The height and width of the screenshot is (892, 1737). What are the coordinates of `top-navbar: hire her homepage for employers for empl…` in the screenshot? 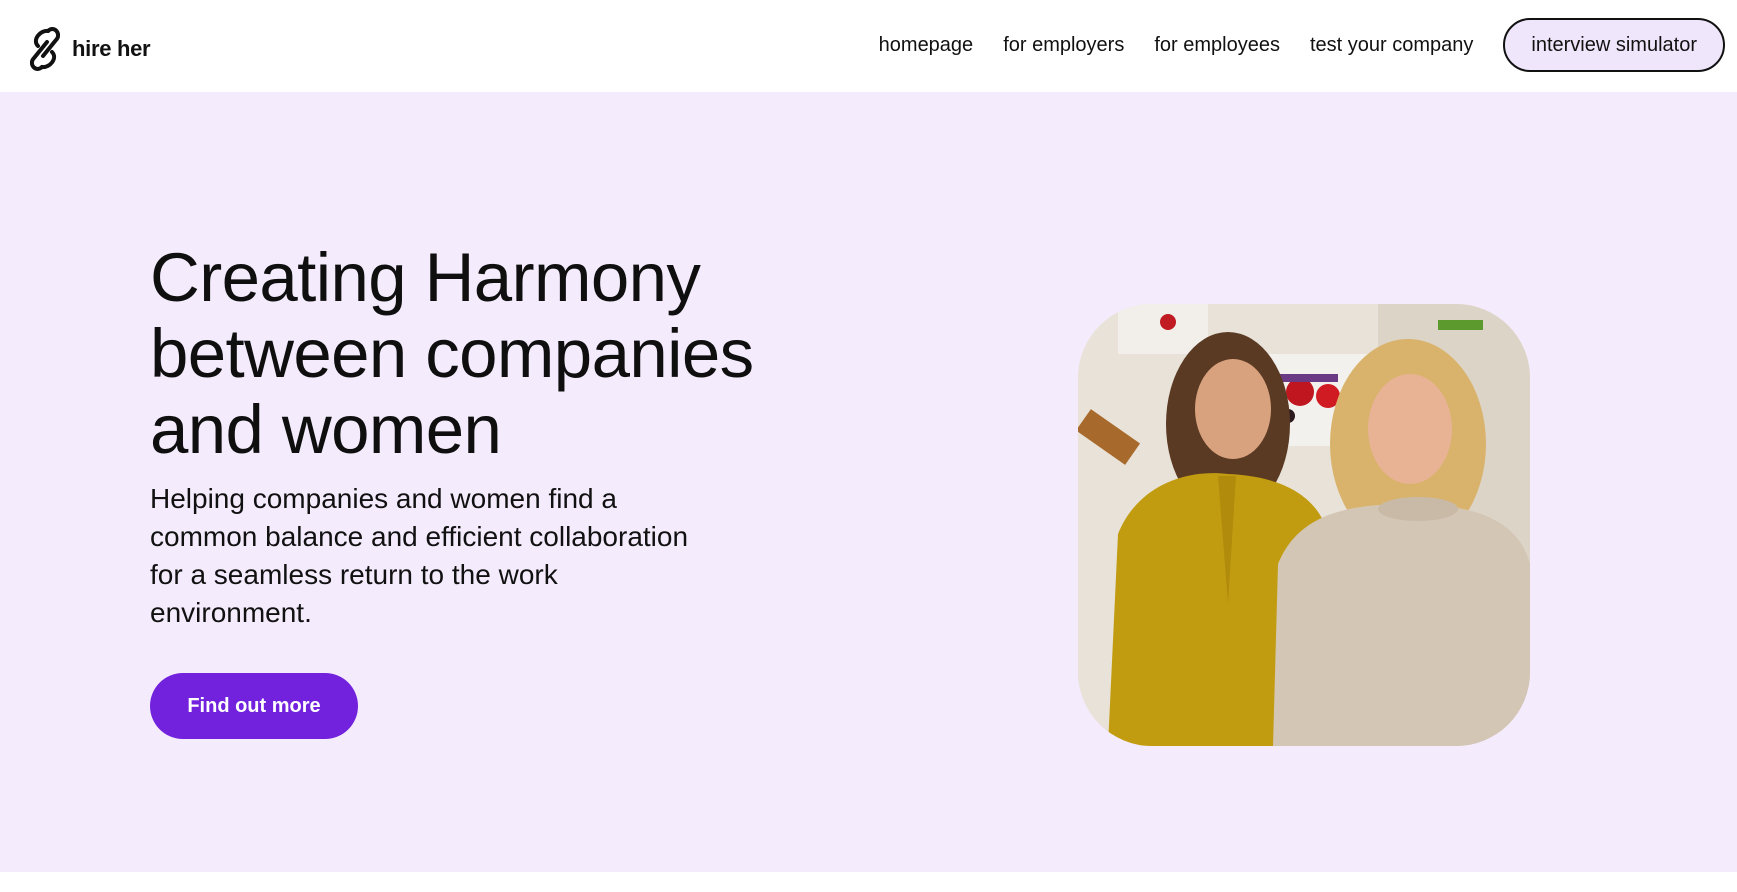 It's located at (868, 46).